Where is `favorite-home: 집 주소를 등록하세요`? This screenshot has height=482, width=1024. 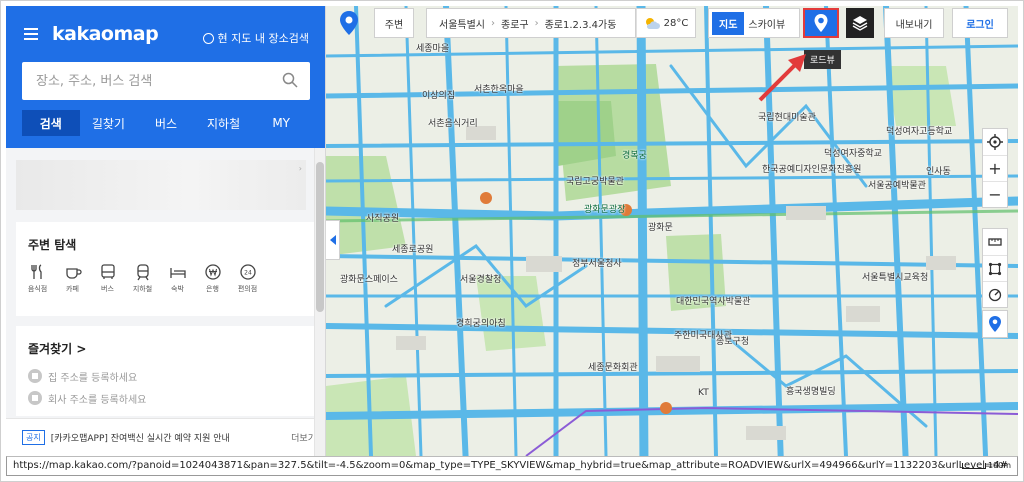
favorite-home: 집 주소를 등록하세요 is located at coordinates (165, 376).